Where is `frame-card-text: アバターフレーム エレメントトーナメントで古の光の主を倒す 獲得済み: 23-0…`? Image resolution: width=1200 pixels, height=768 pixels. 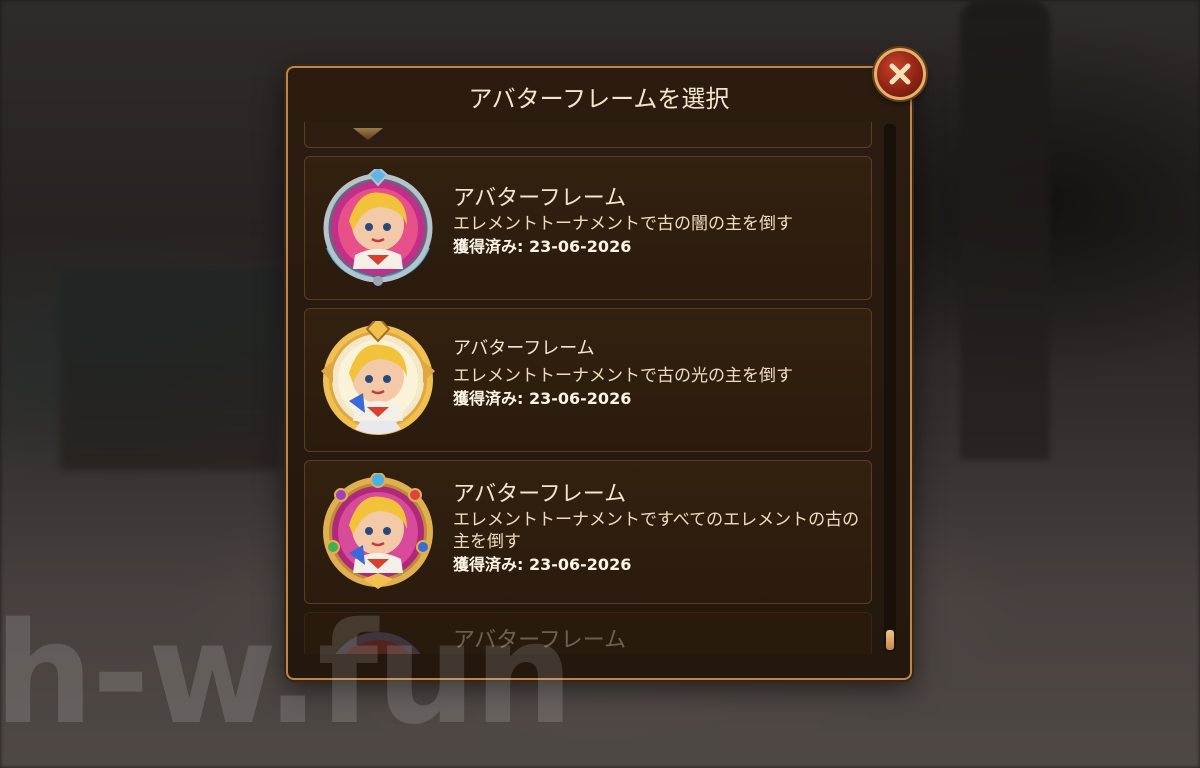 frame-card-text: アバターフレーム エレメントトーナメントで古の光の主を倒す 獲得済み: 23-0… is located at coordinates (655, 374).